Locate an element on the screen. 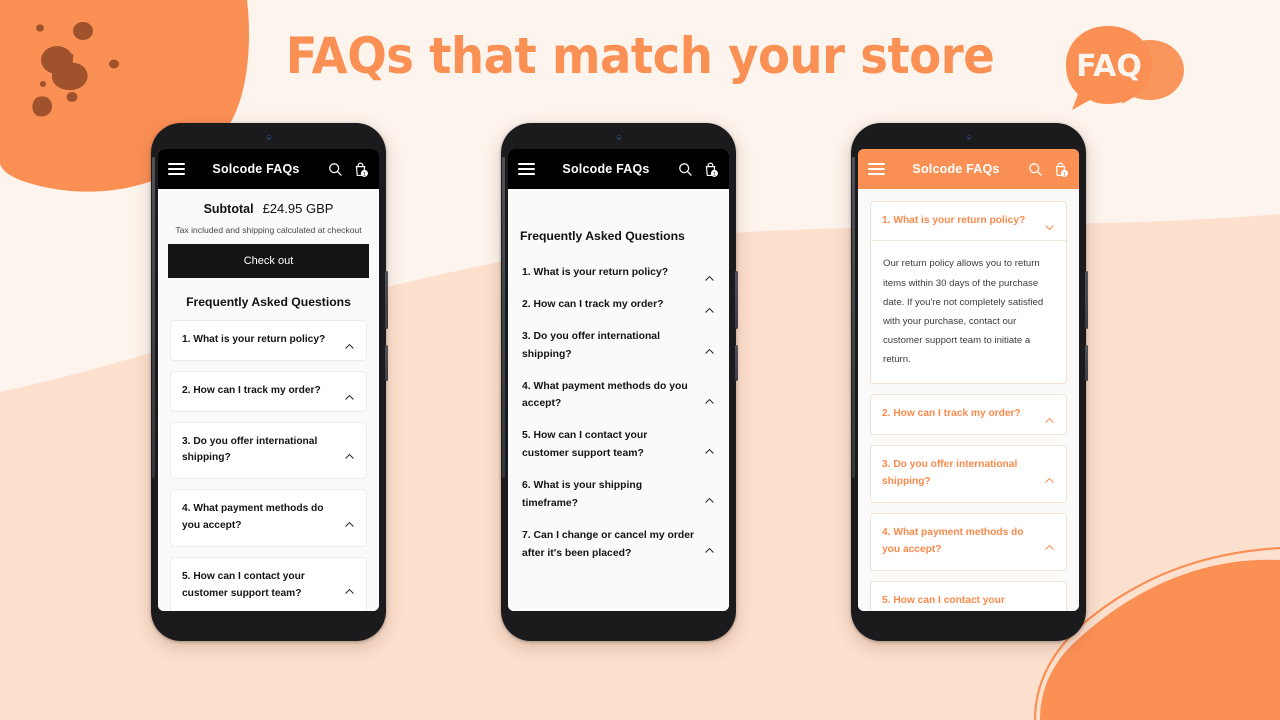 This screenshot has height=720, width=1280. faq-logo: FAQ is located at coordinates (1128, 66).